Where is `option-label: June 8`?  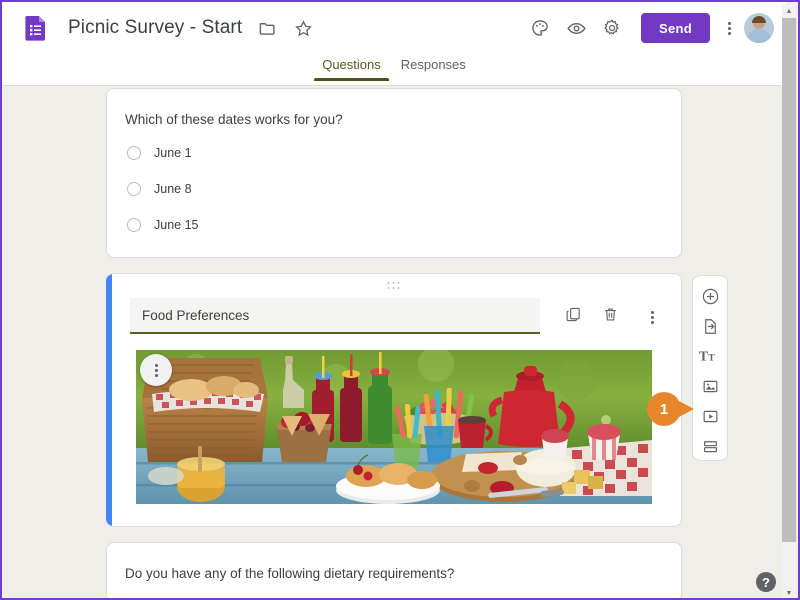
option-label: June 8 is located at coordinates (173, 189).